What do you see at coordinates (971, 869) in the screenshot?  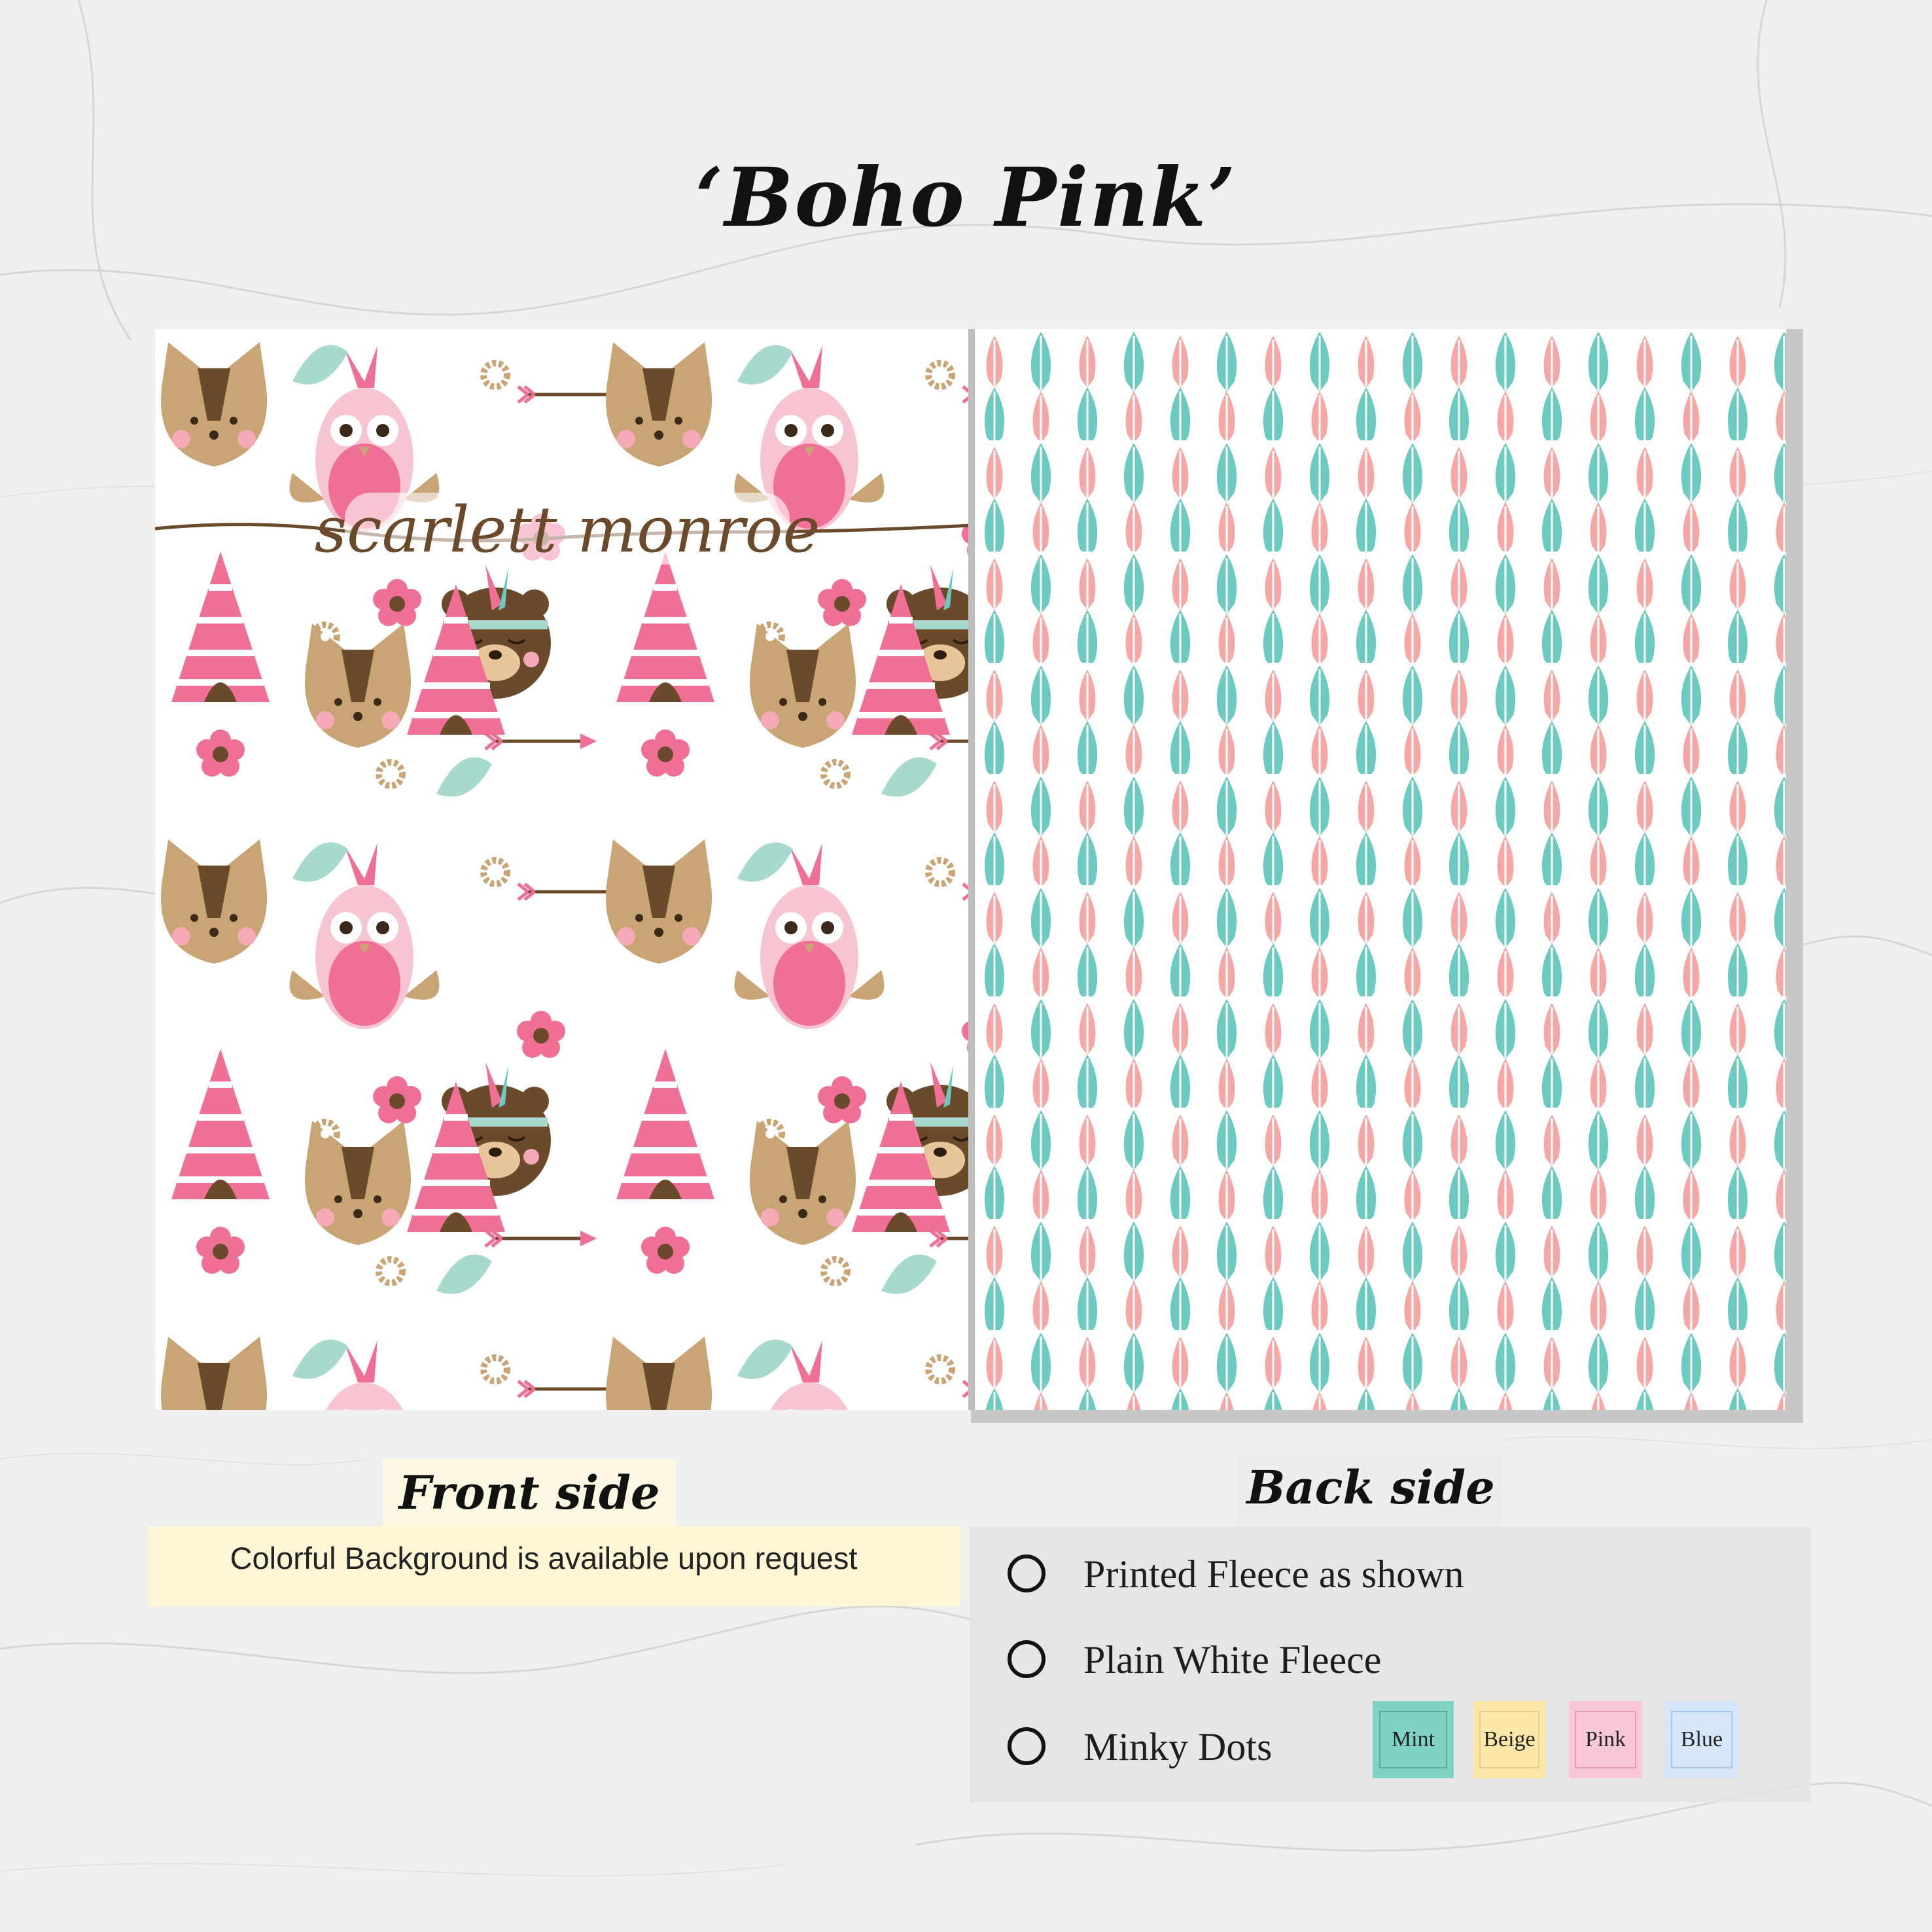 I see `panel-divider` at bounding box center [971, 869].